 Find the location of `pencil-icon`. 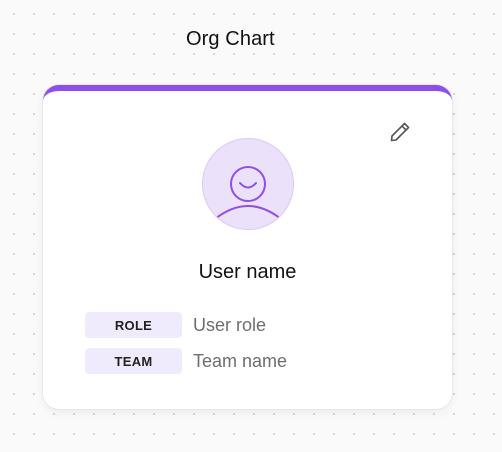

pencil-icon is located at coordinates (400, 132).